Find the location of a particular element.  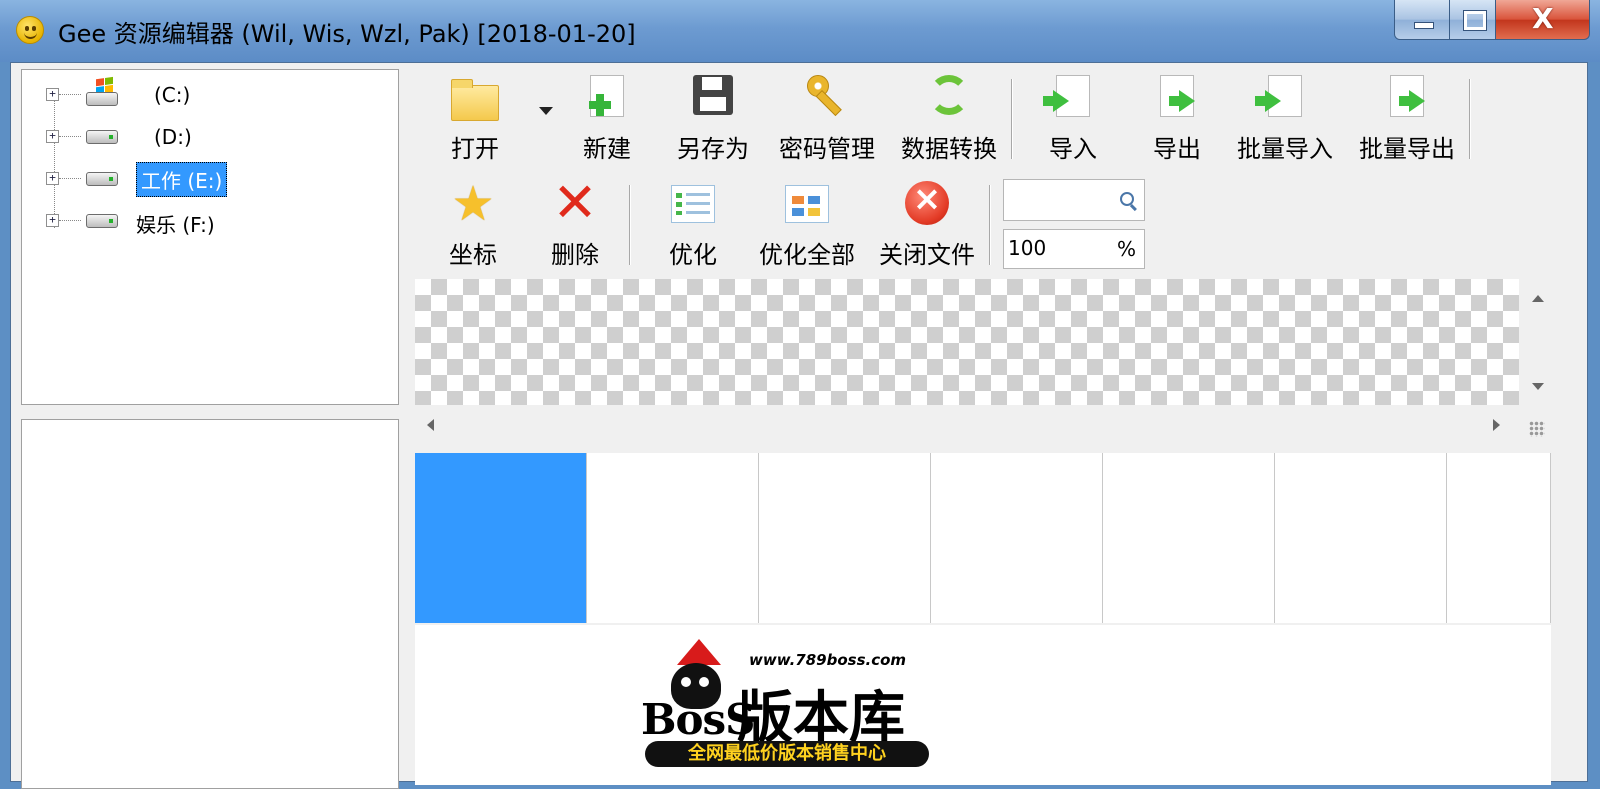

tree-item-c: + (C:) is located at coordinates (196, 93).